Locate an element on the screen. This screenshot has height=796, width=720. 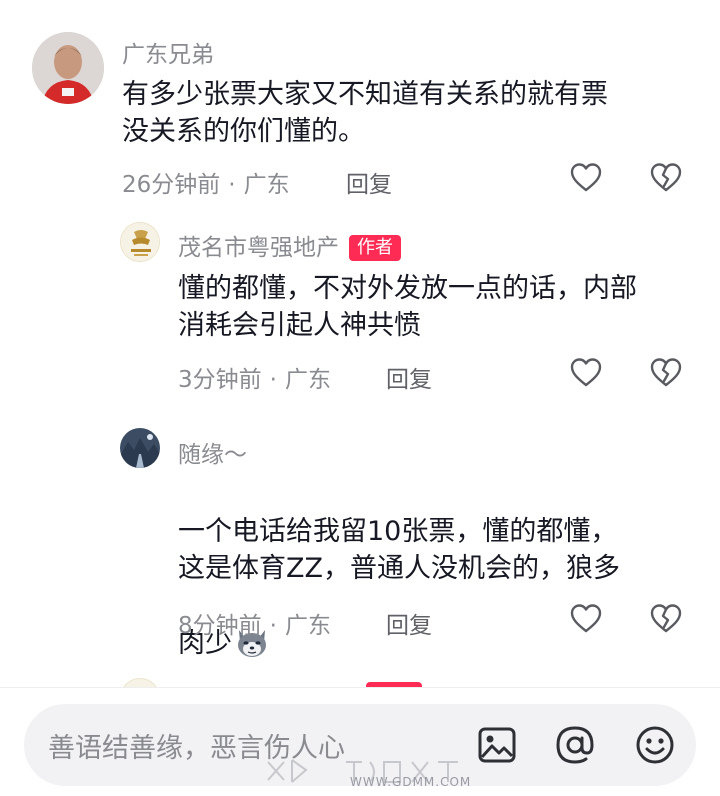
image-icon is located at coordinates (497, 745).